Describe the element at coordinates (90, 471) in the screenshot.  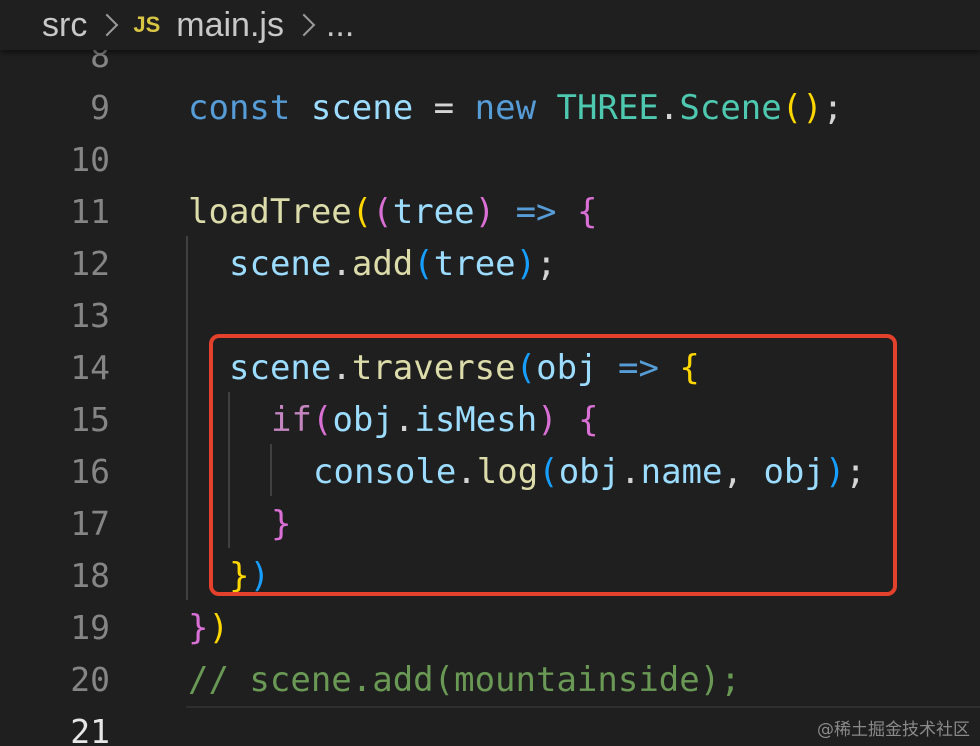
I see `line-number: 16` at that location.